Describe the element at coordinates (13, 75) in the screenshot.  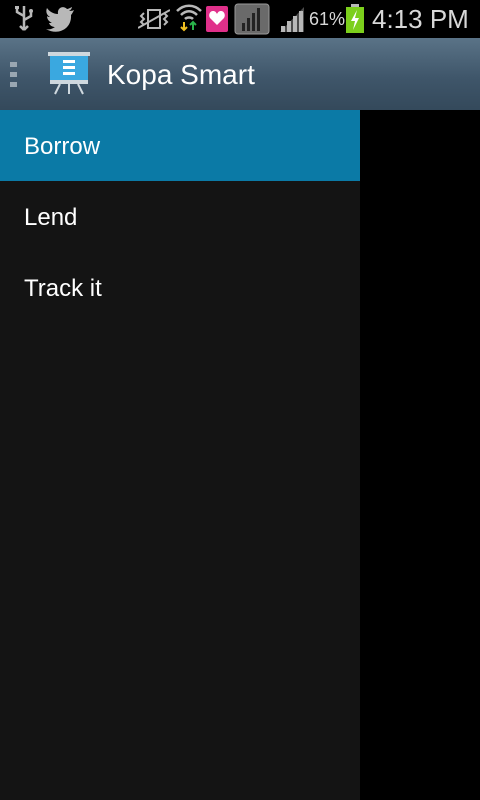
I see `drawer-toggle-icon` at that location.